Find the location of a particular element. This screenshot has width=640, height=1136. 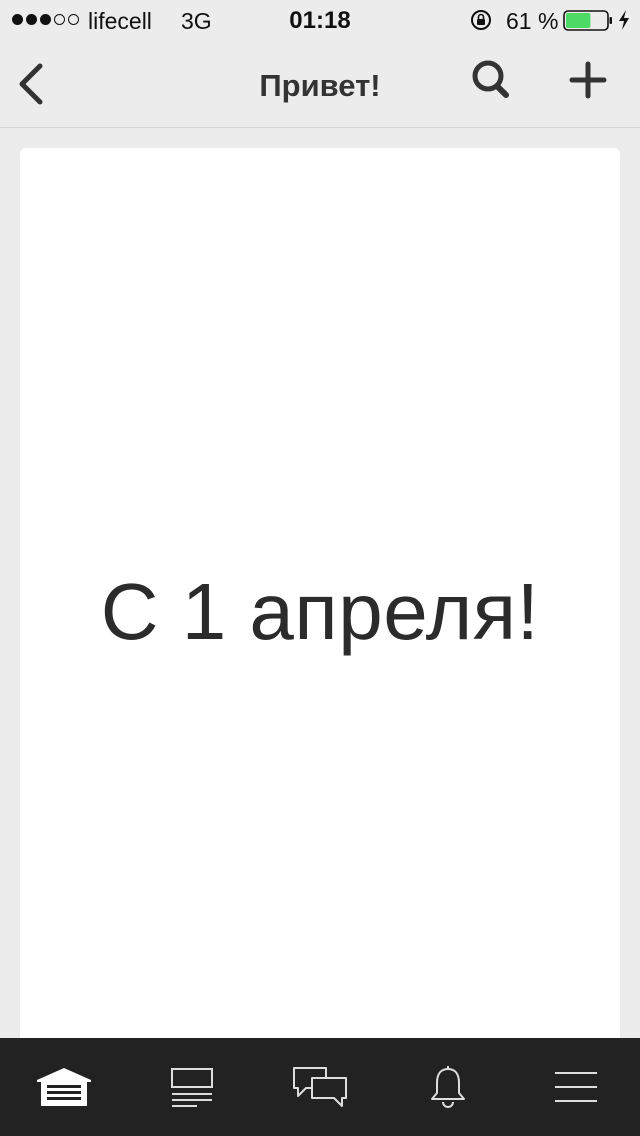

card-text: С 1 апреля! is located at coordinates (320, 611).